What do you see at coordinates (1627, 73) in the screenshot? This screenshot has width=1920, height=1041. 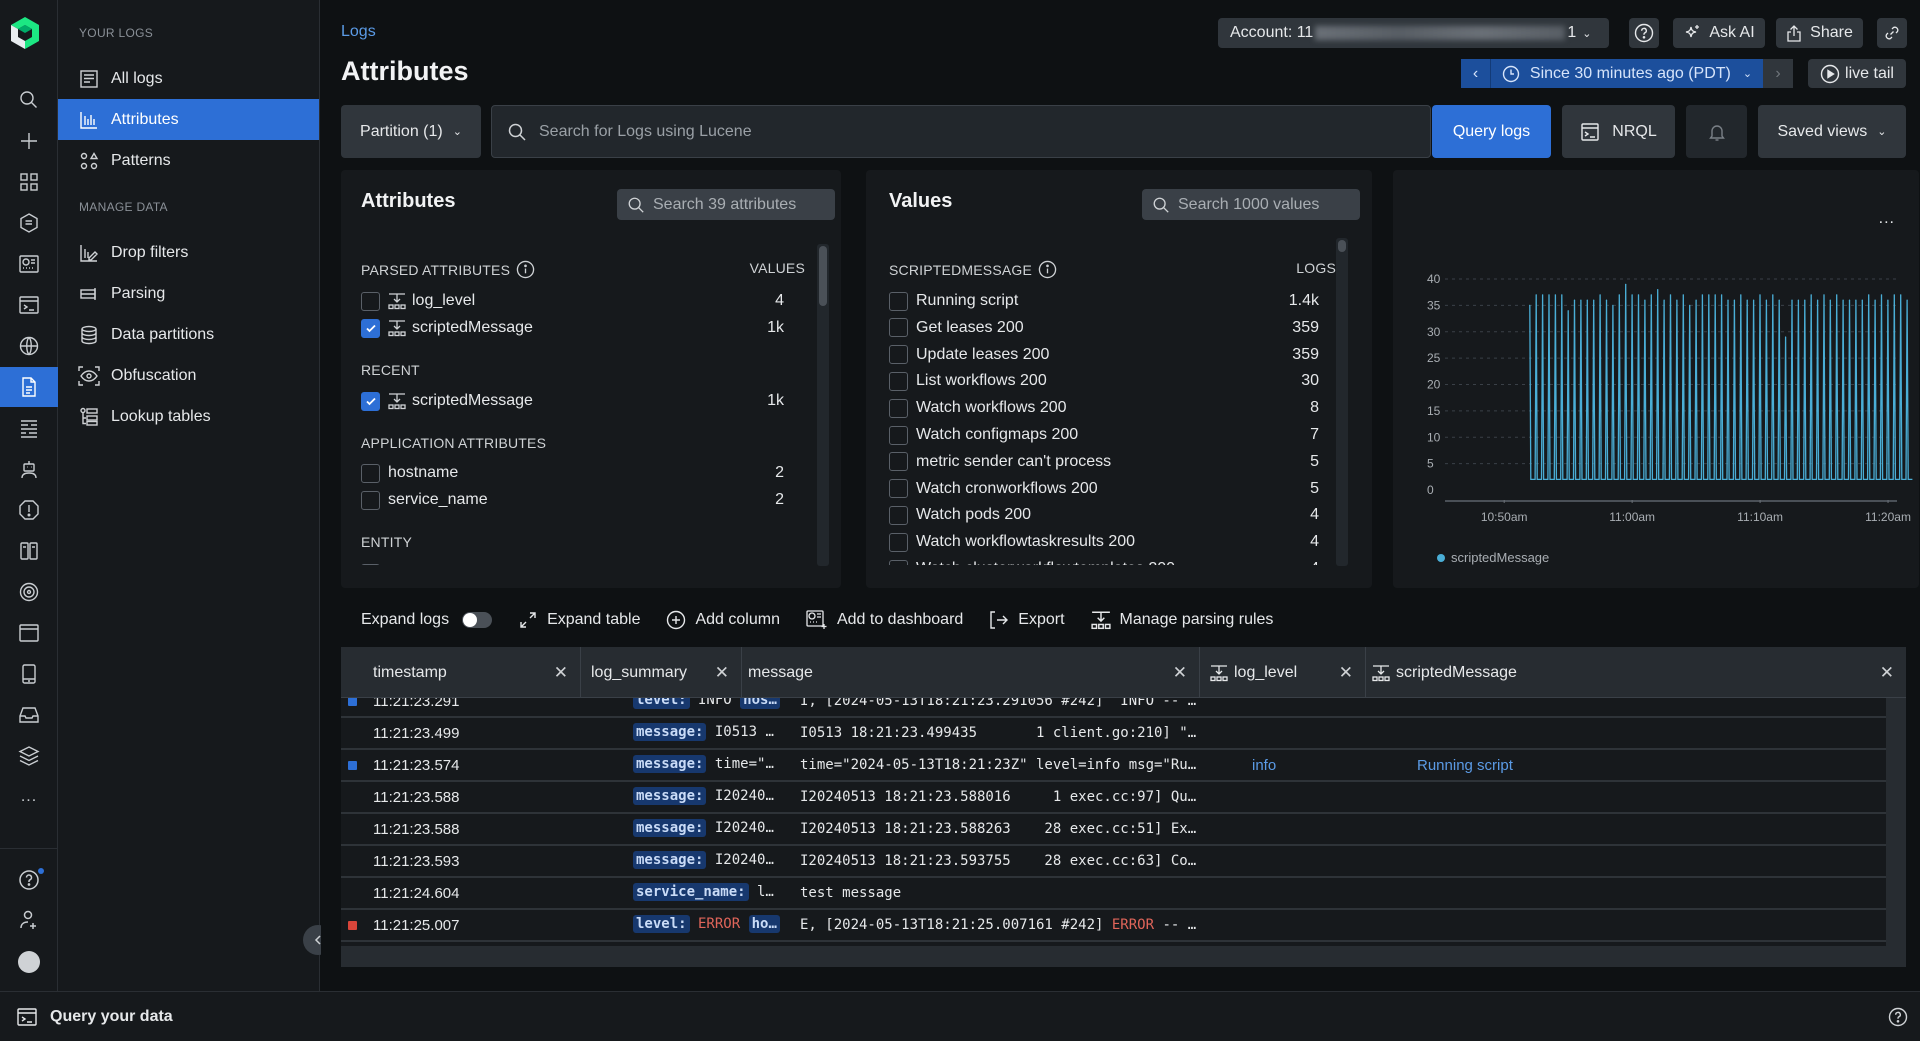 I see `time-range-selector: Since 30 minutes ago (PDT) ⌄` at bounding box center [1627, 73].